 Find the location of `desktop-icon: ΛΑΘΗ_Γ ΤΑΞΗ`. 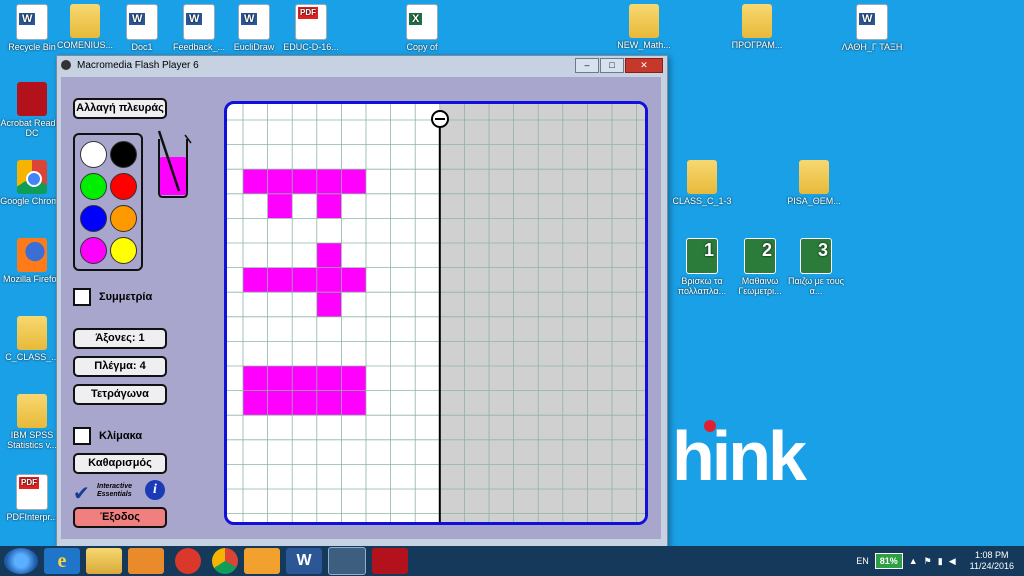

desktop-icon: ΛΑΘΗ_Γ ΤΑΞΗ is located at coordinates (872, 28).